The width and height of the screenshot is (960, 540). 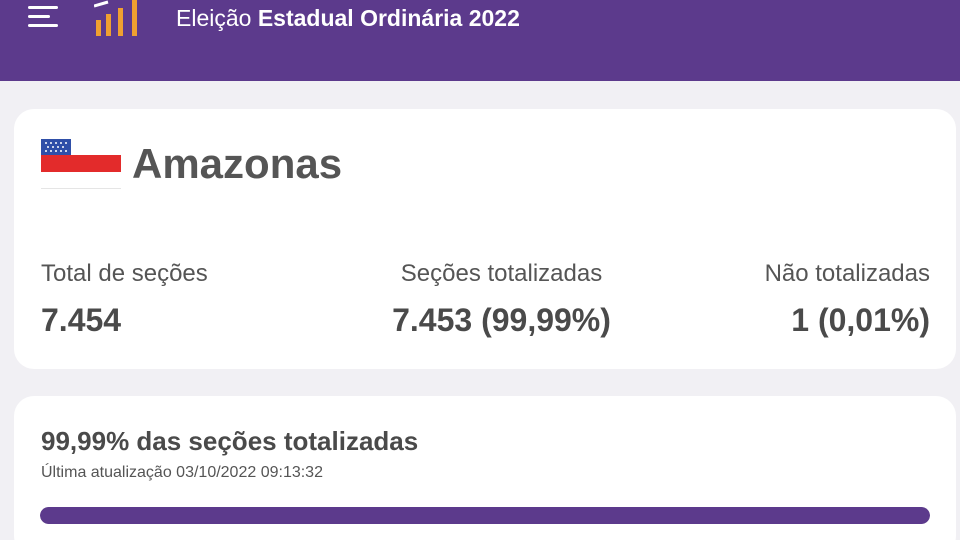 I want to click on stat-value-not-totalized: 1 (0,01%), so click(x=860, y=320).